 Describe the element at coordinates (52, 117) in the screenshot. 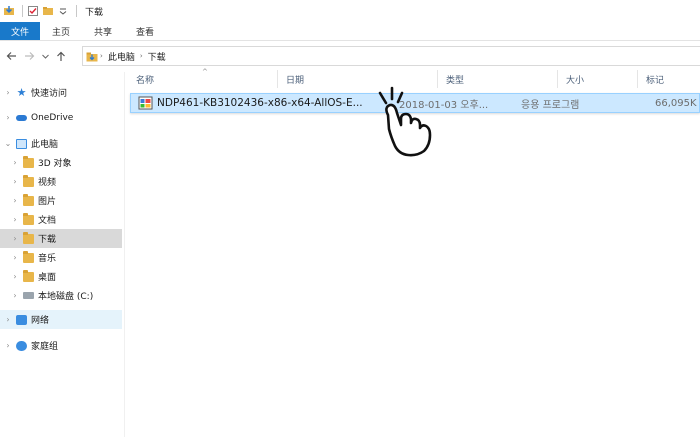

I see `sidebar-item-label: OneDrive` at that location.